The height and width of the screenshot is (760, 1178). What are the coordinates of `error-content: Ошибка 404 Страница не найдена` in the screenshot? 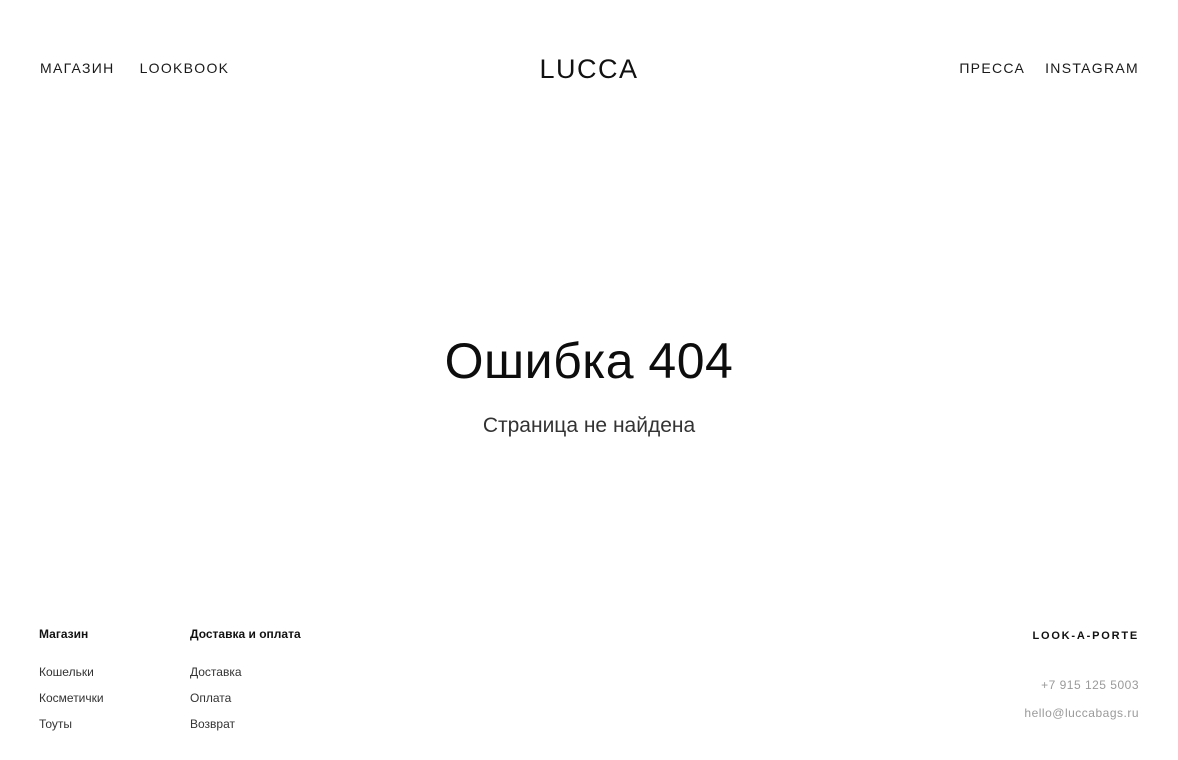 It's located at (589, 385).